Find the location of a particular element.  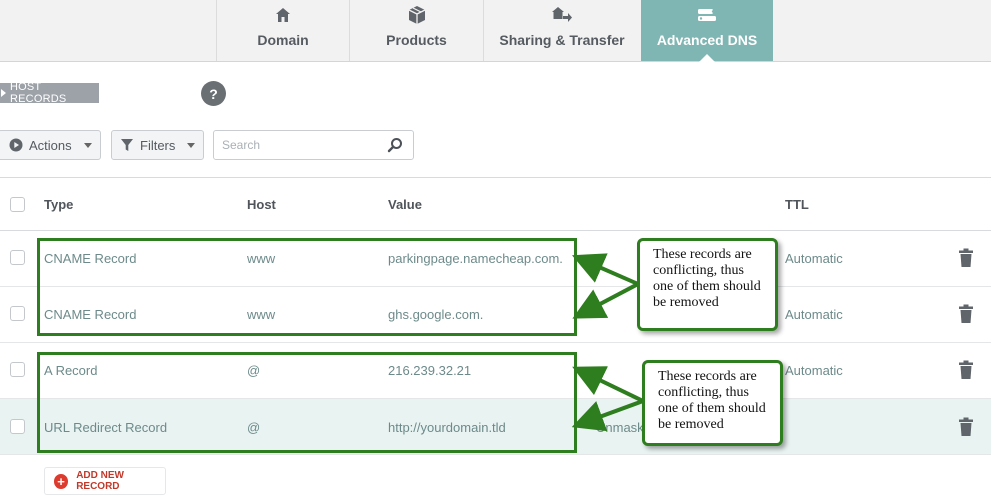

actions-dropdown-button: Actions is located at coordinates (50, 145).